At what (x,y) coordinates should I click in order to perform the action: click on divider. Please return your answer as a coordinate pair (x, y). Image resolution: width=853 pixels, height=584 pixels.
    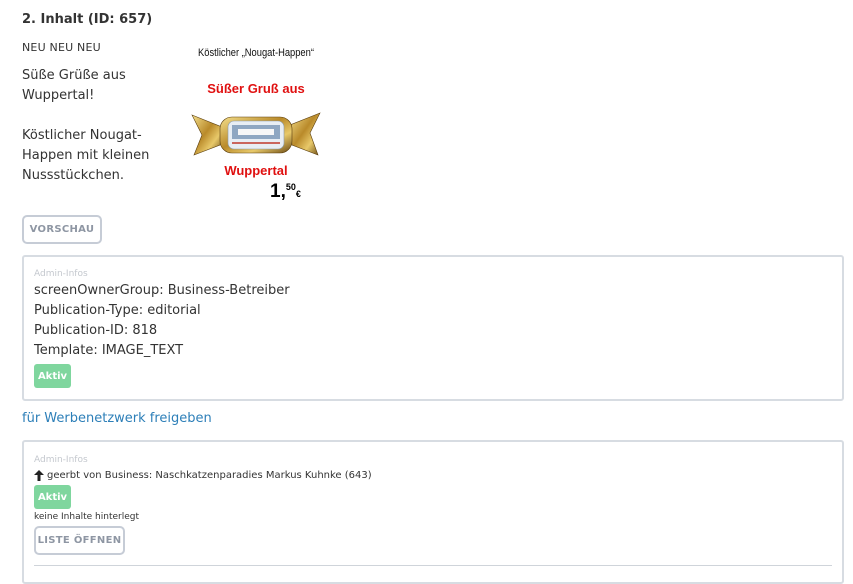
    Looking at the image, I should click on (433, 565).